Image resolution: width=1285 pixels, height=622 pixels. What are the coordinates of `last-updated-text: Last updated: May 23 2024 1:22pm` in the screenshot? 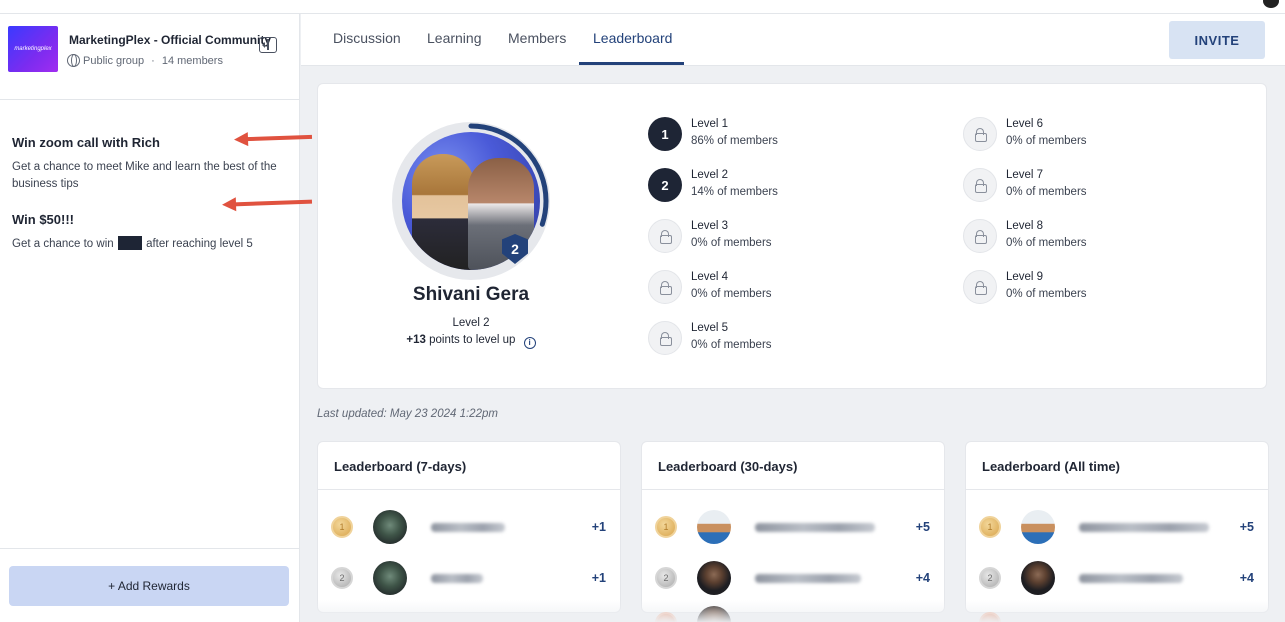 It's located at (407, 414).